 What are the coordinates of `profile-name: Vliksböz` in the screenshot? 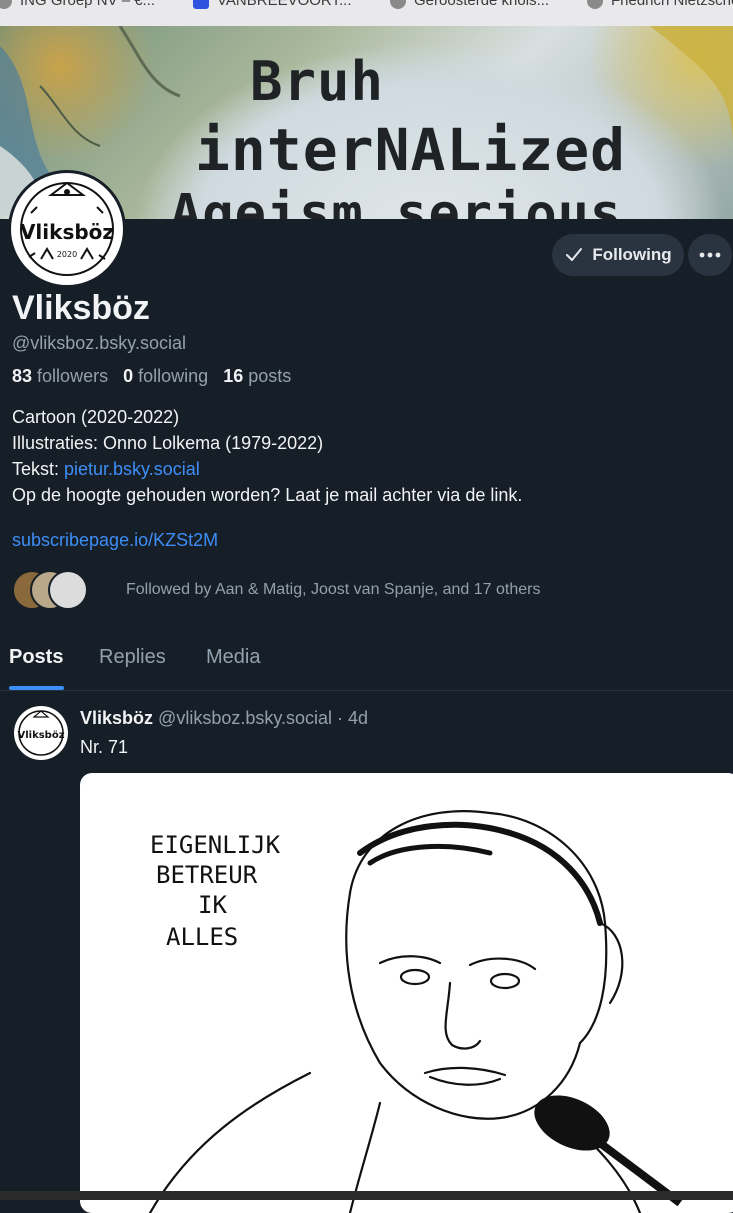 It's located at (81, 308).